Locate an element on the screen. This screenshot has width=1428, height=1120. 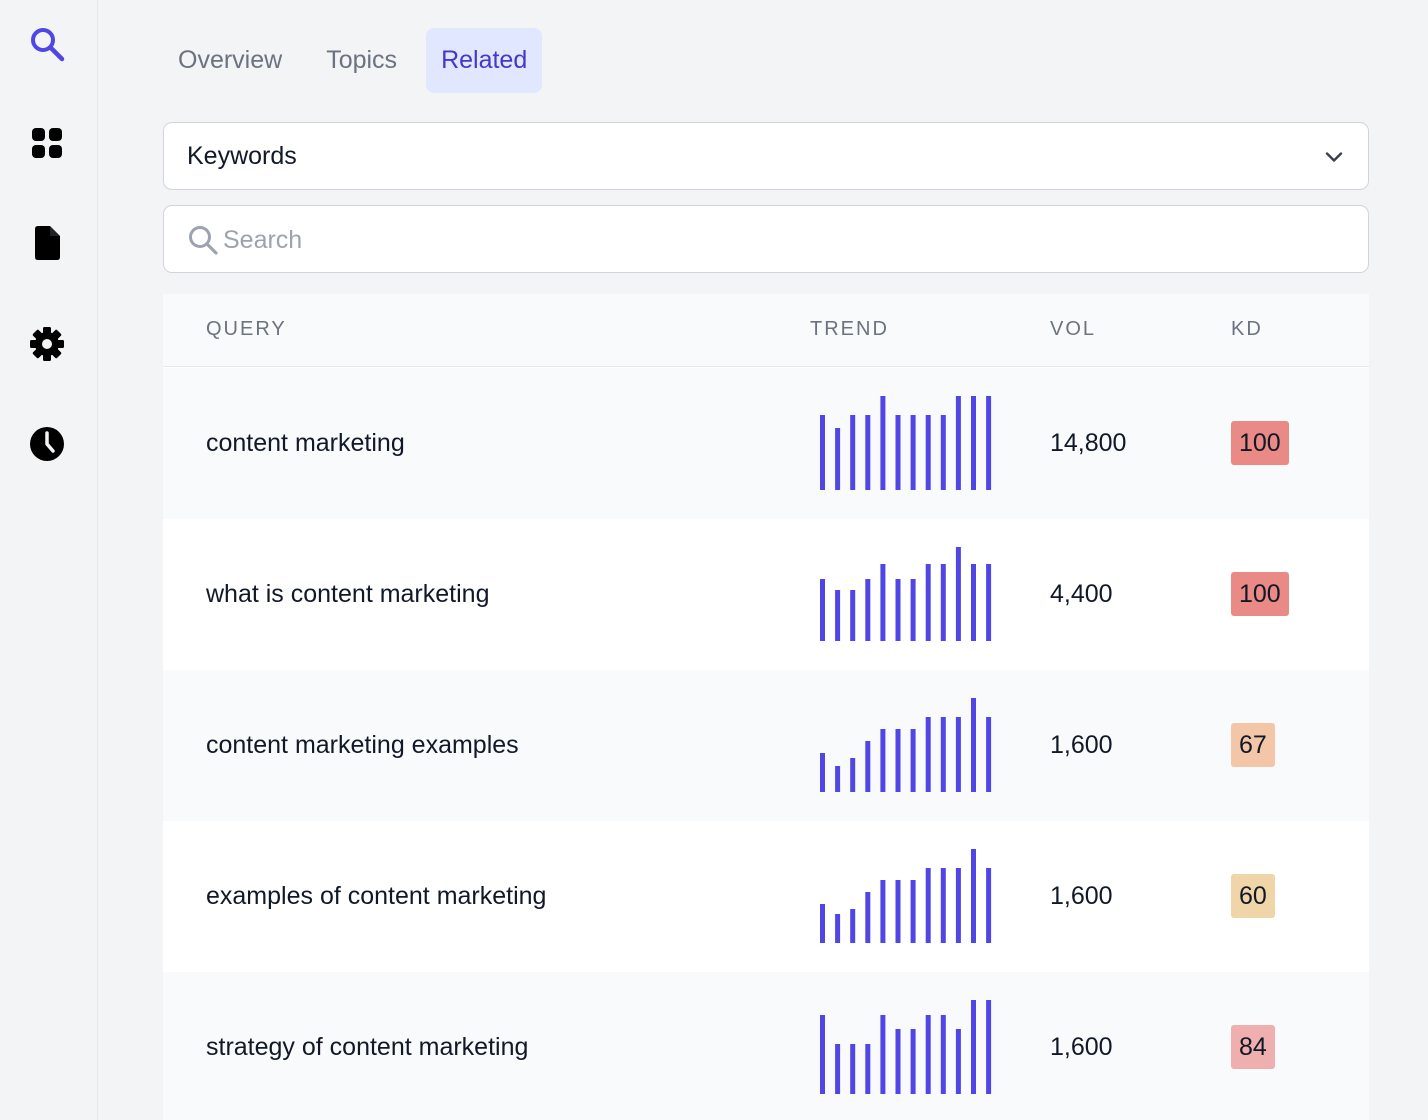
volume-cell: 14,800 is located at coordinates (1088, 443).